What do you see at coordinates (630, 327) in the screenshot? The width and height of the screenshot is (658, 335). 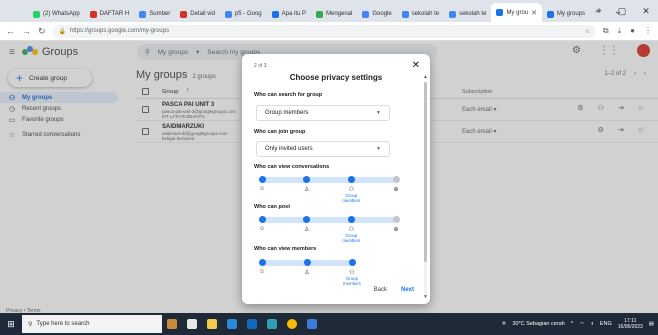 I see `clock-date: 16/06/2023` at bounding box center [630, 327].